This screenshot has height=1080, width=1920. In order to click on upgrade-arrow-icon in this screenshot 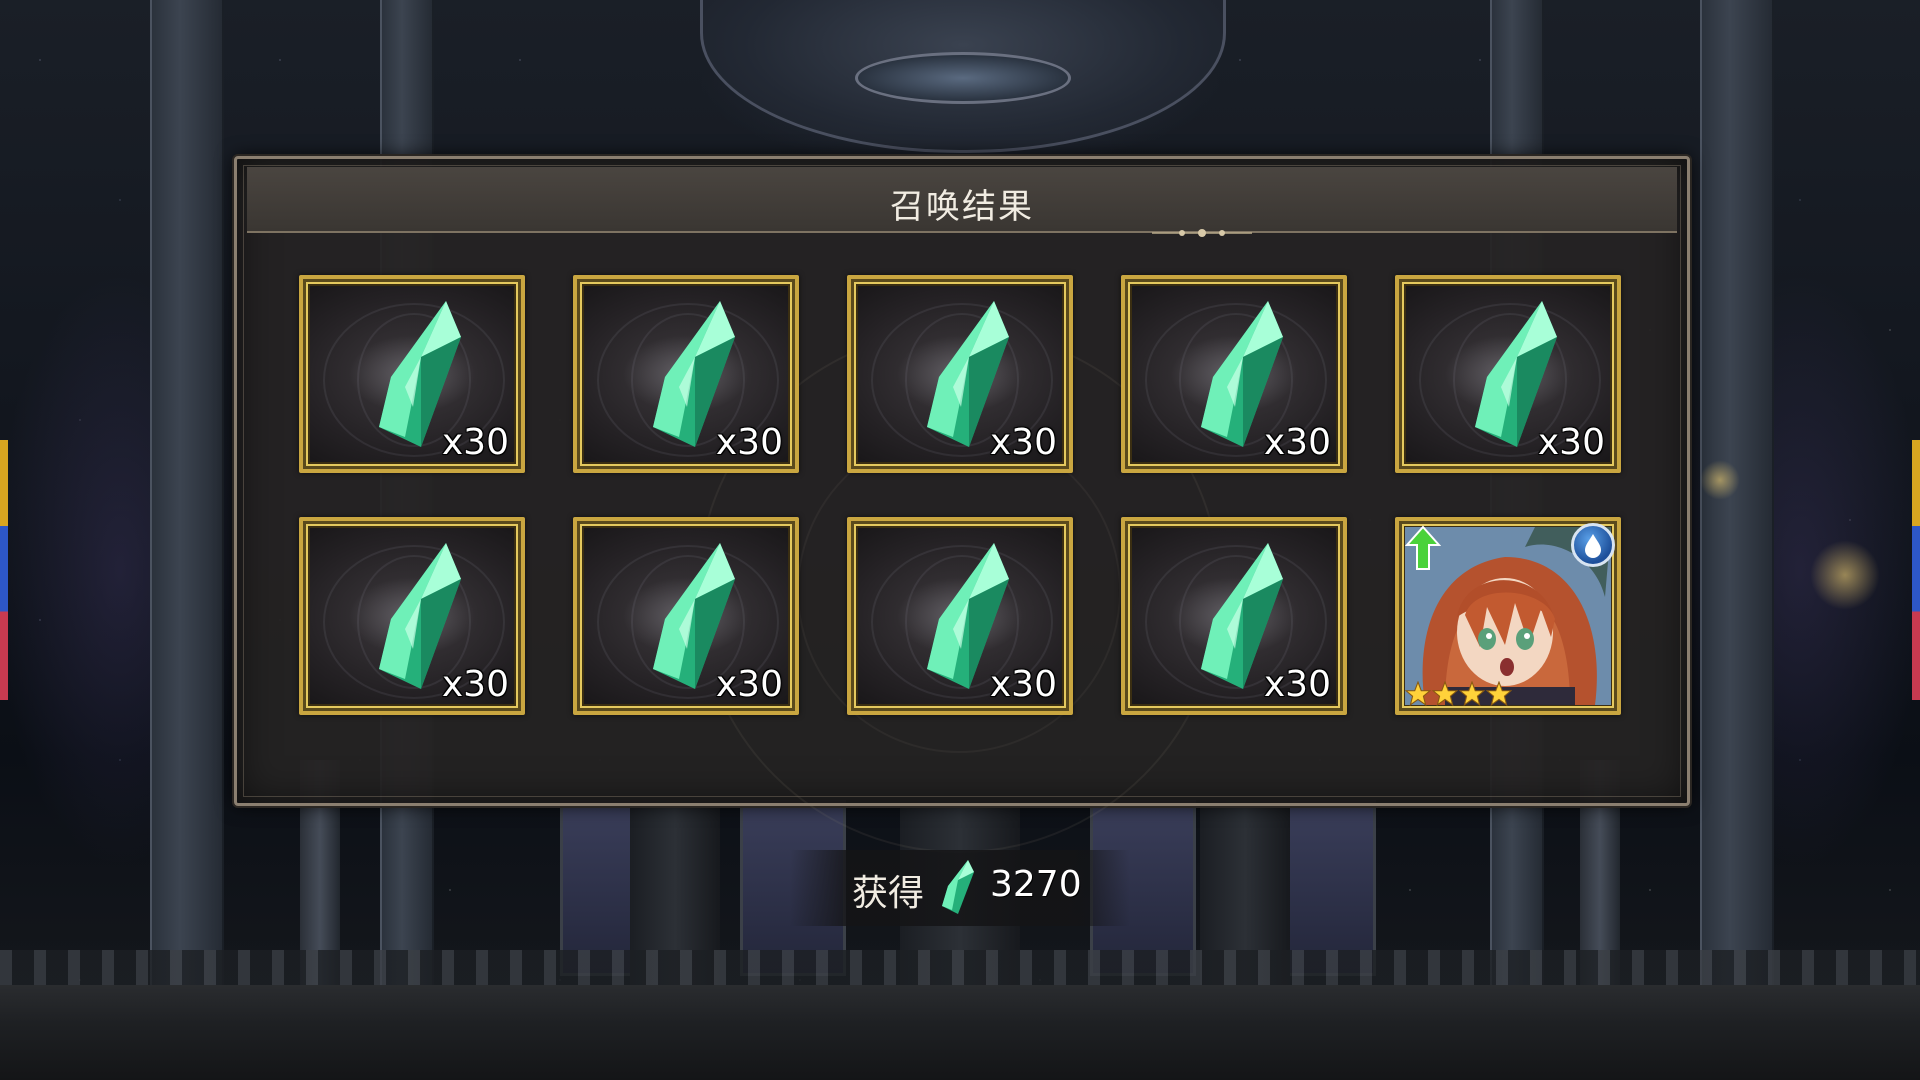, I will do `click(1423, 547)`.